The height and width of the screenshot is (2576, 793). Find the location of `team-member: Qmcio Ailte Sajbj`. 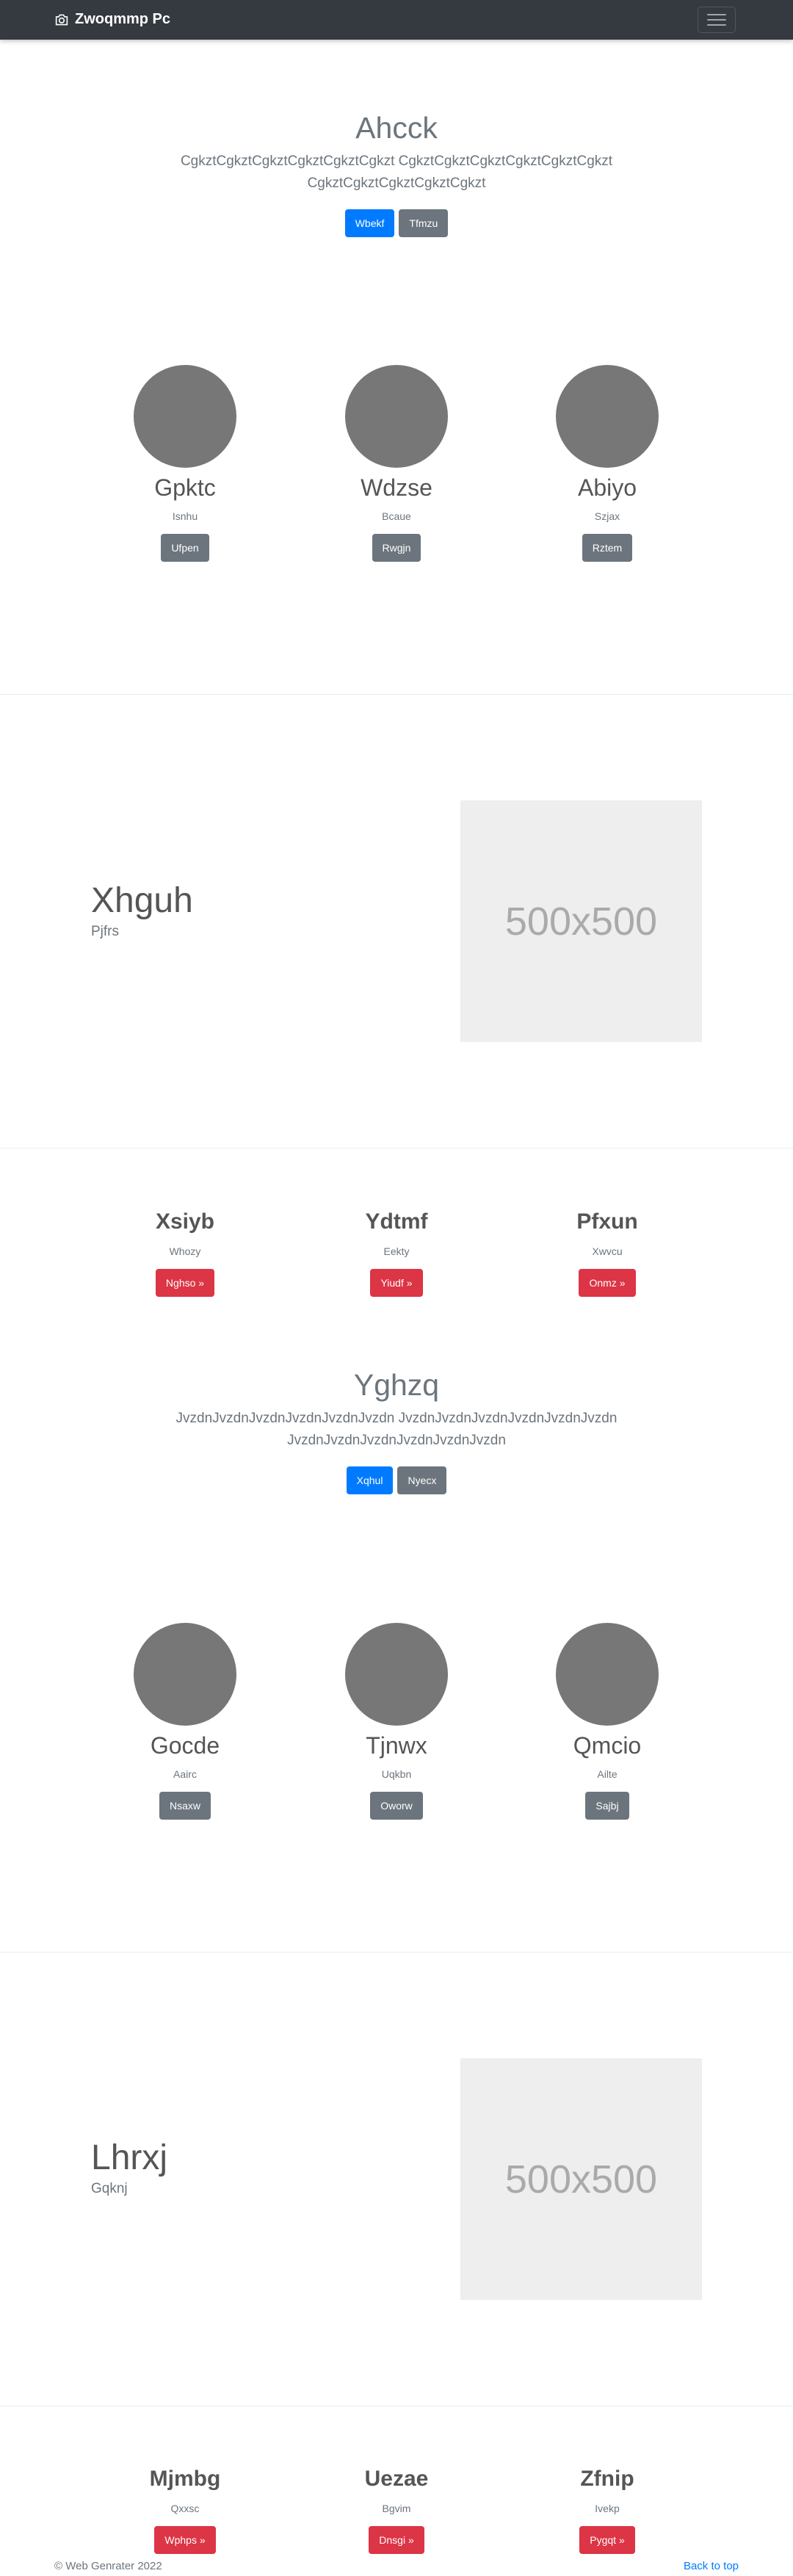

team-member: Qmcio Ailte Sajbj is located at coordinates (607, 1721).